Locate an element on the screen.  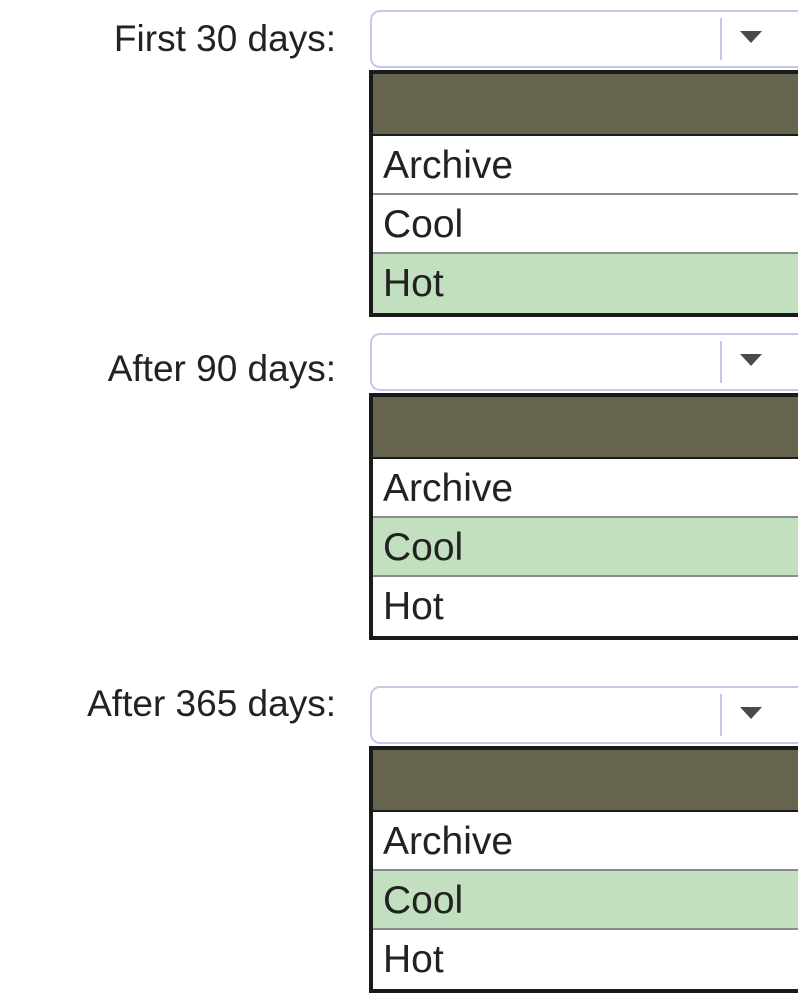
after-90-days-select is located at coordinates (584, 362).